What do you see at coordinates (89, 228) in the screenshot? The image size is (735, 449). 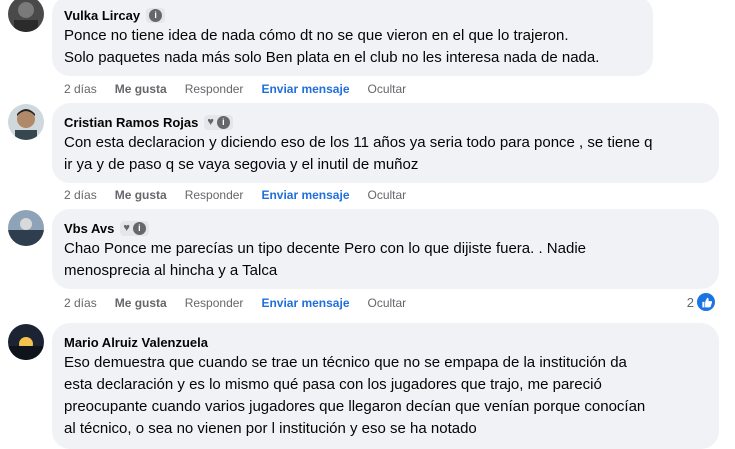 I see `comment-author: Vbs Avs` at bounding box center [89, 228].